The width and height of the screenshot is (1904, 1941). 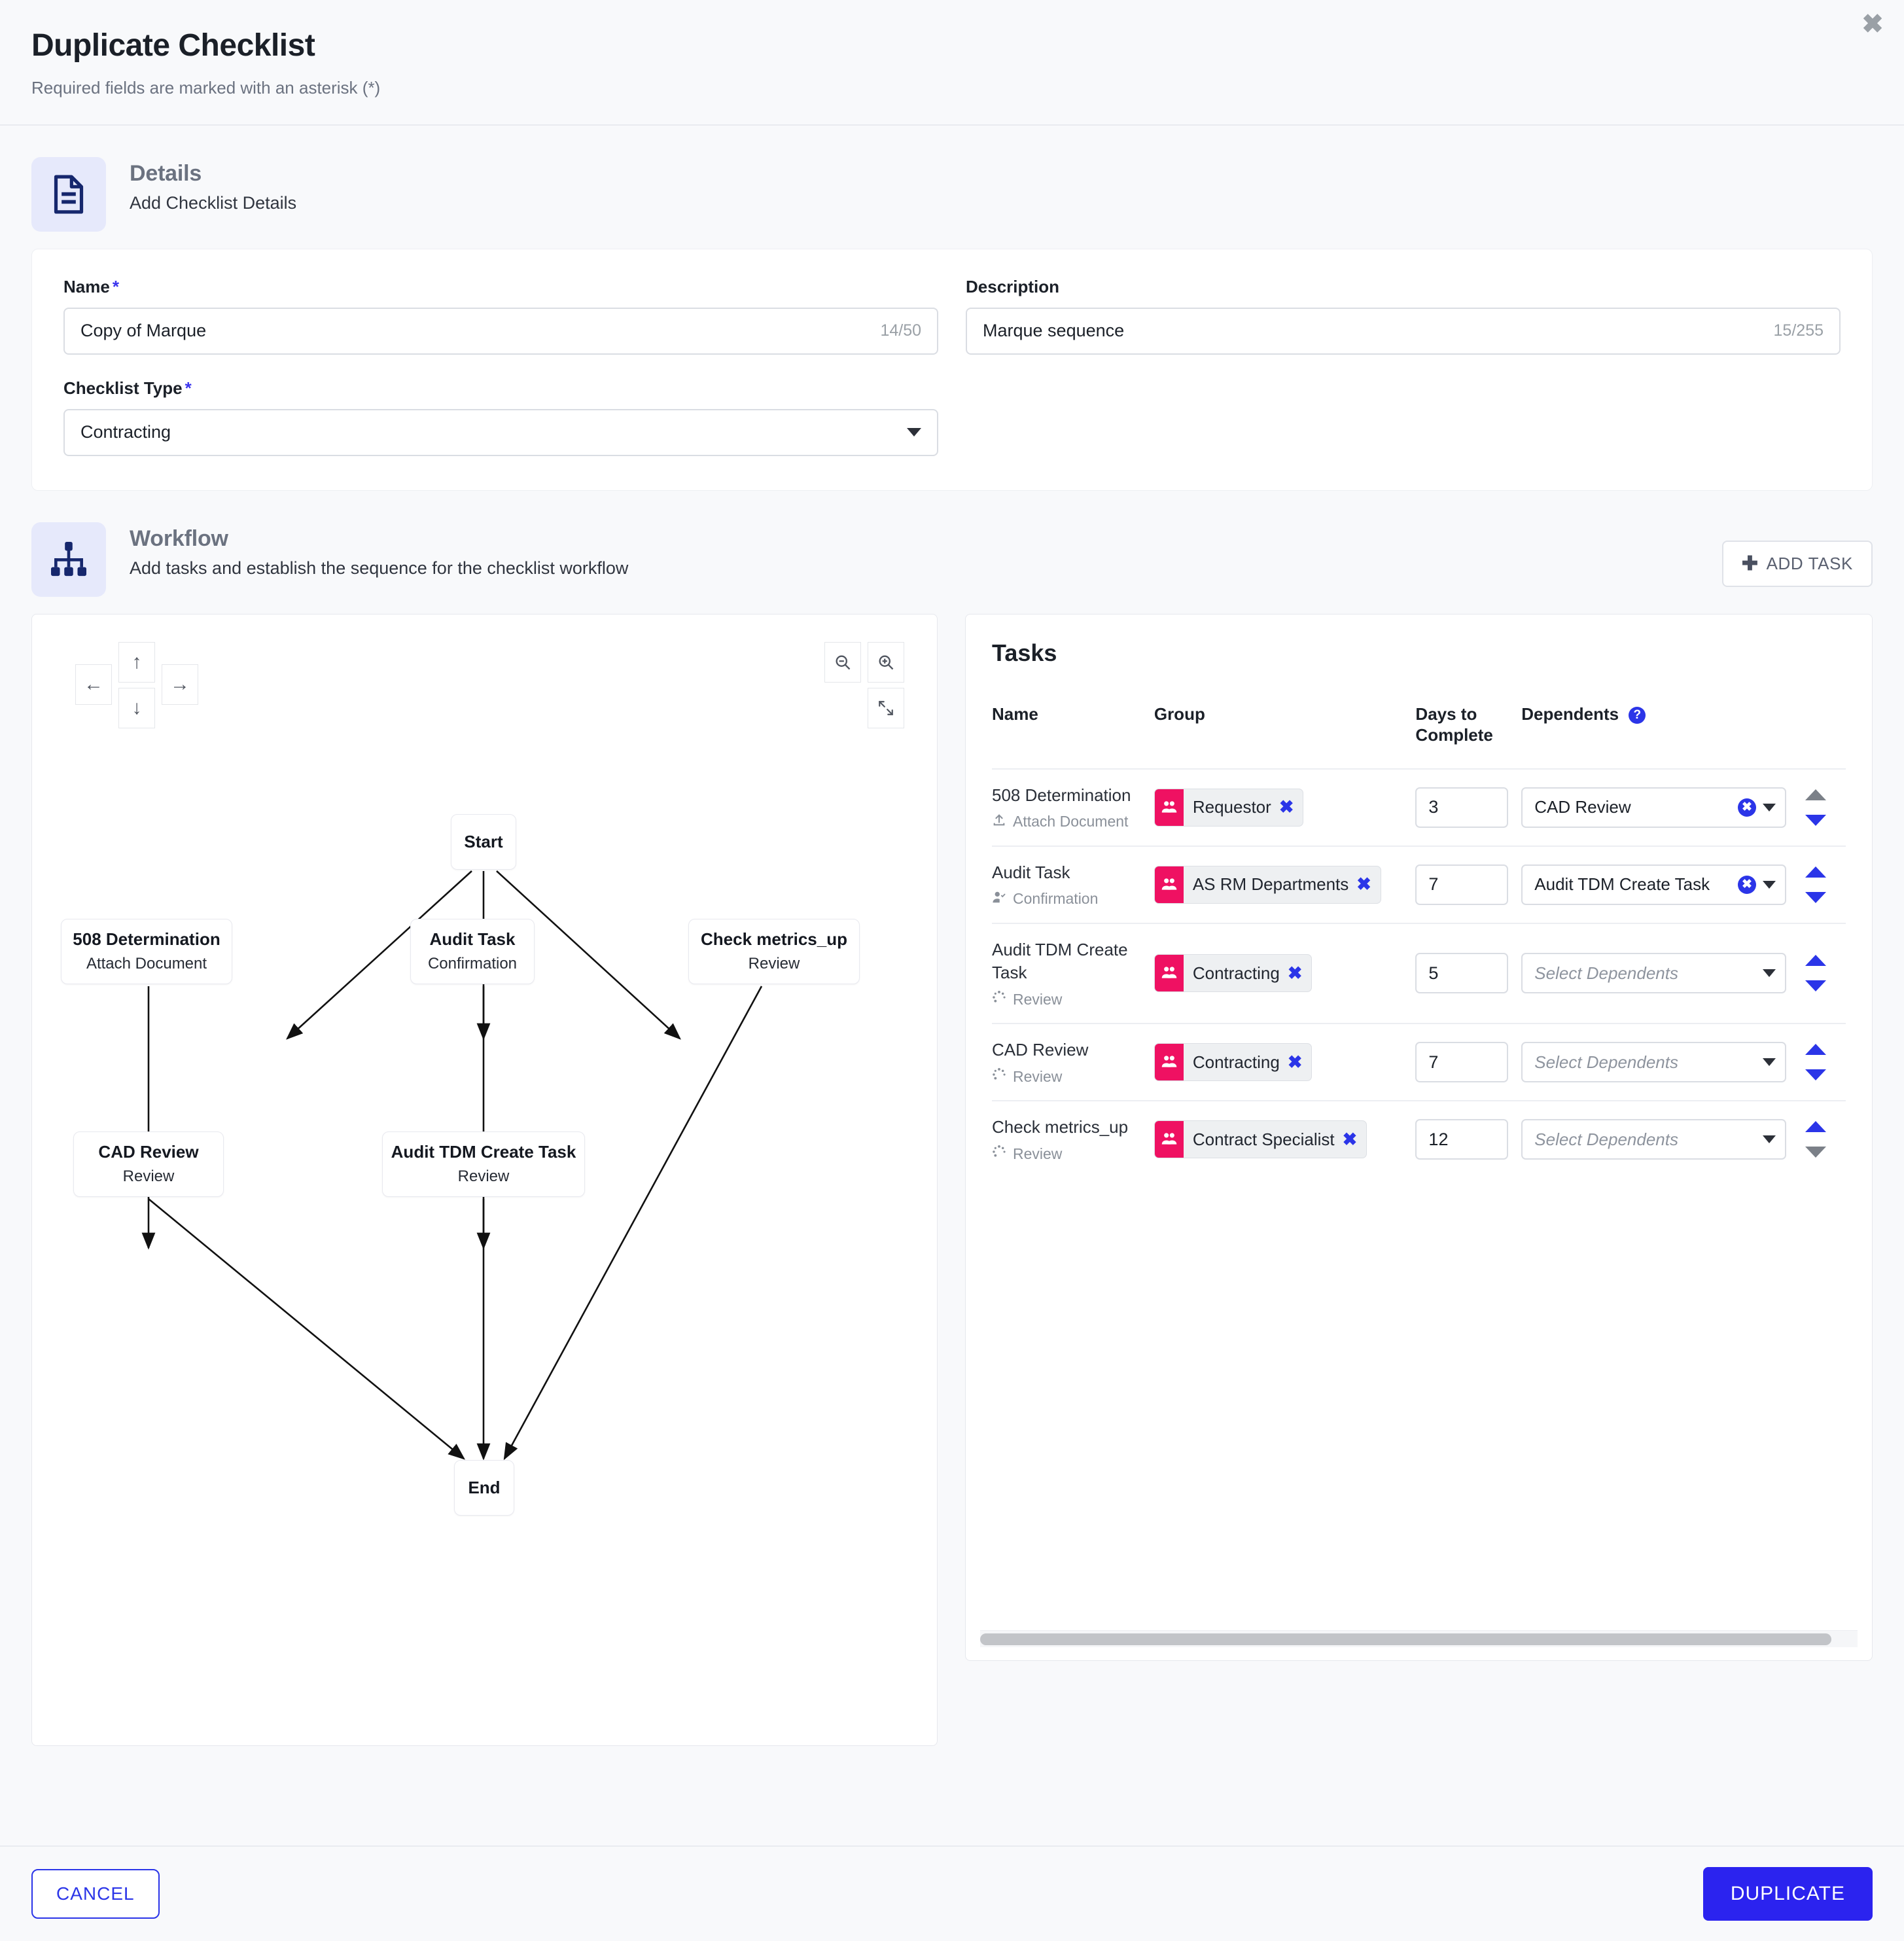 I want to click on task-name: Audit TDM Create Task, so click(x=1060, y=961).